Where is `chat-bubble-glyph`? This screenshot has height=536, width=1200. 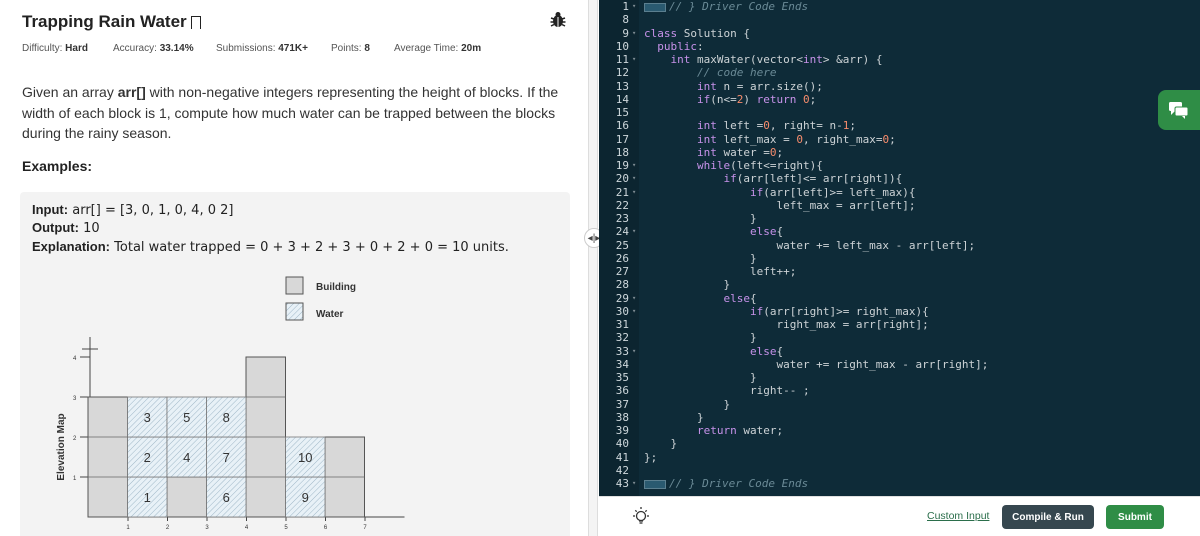 chat-bubble-glyph is located at coordinates (1179, 110).